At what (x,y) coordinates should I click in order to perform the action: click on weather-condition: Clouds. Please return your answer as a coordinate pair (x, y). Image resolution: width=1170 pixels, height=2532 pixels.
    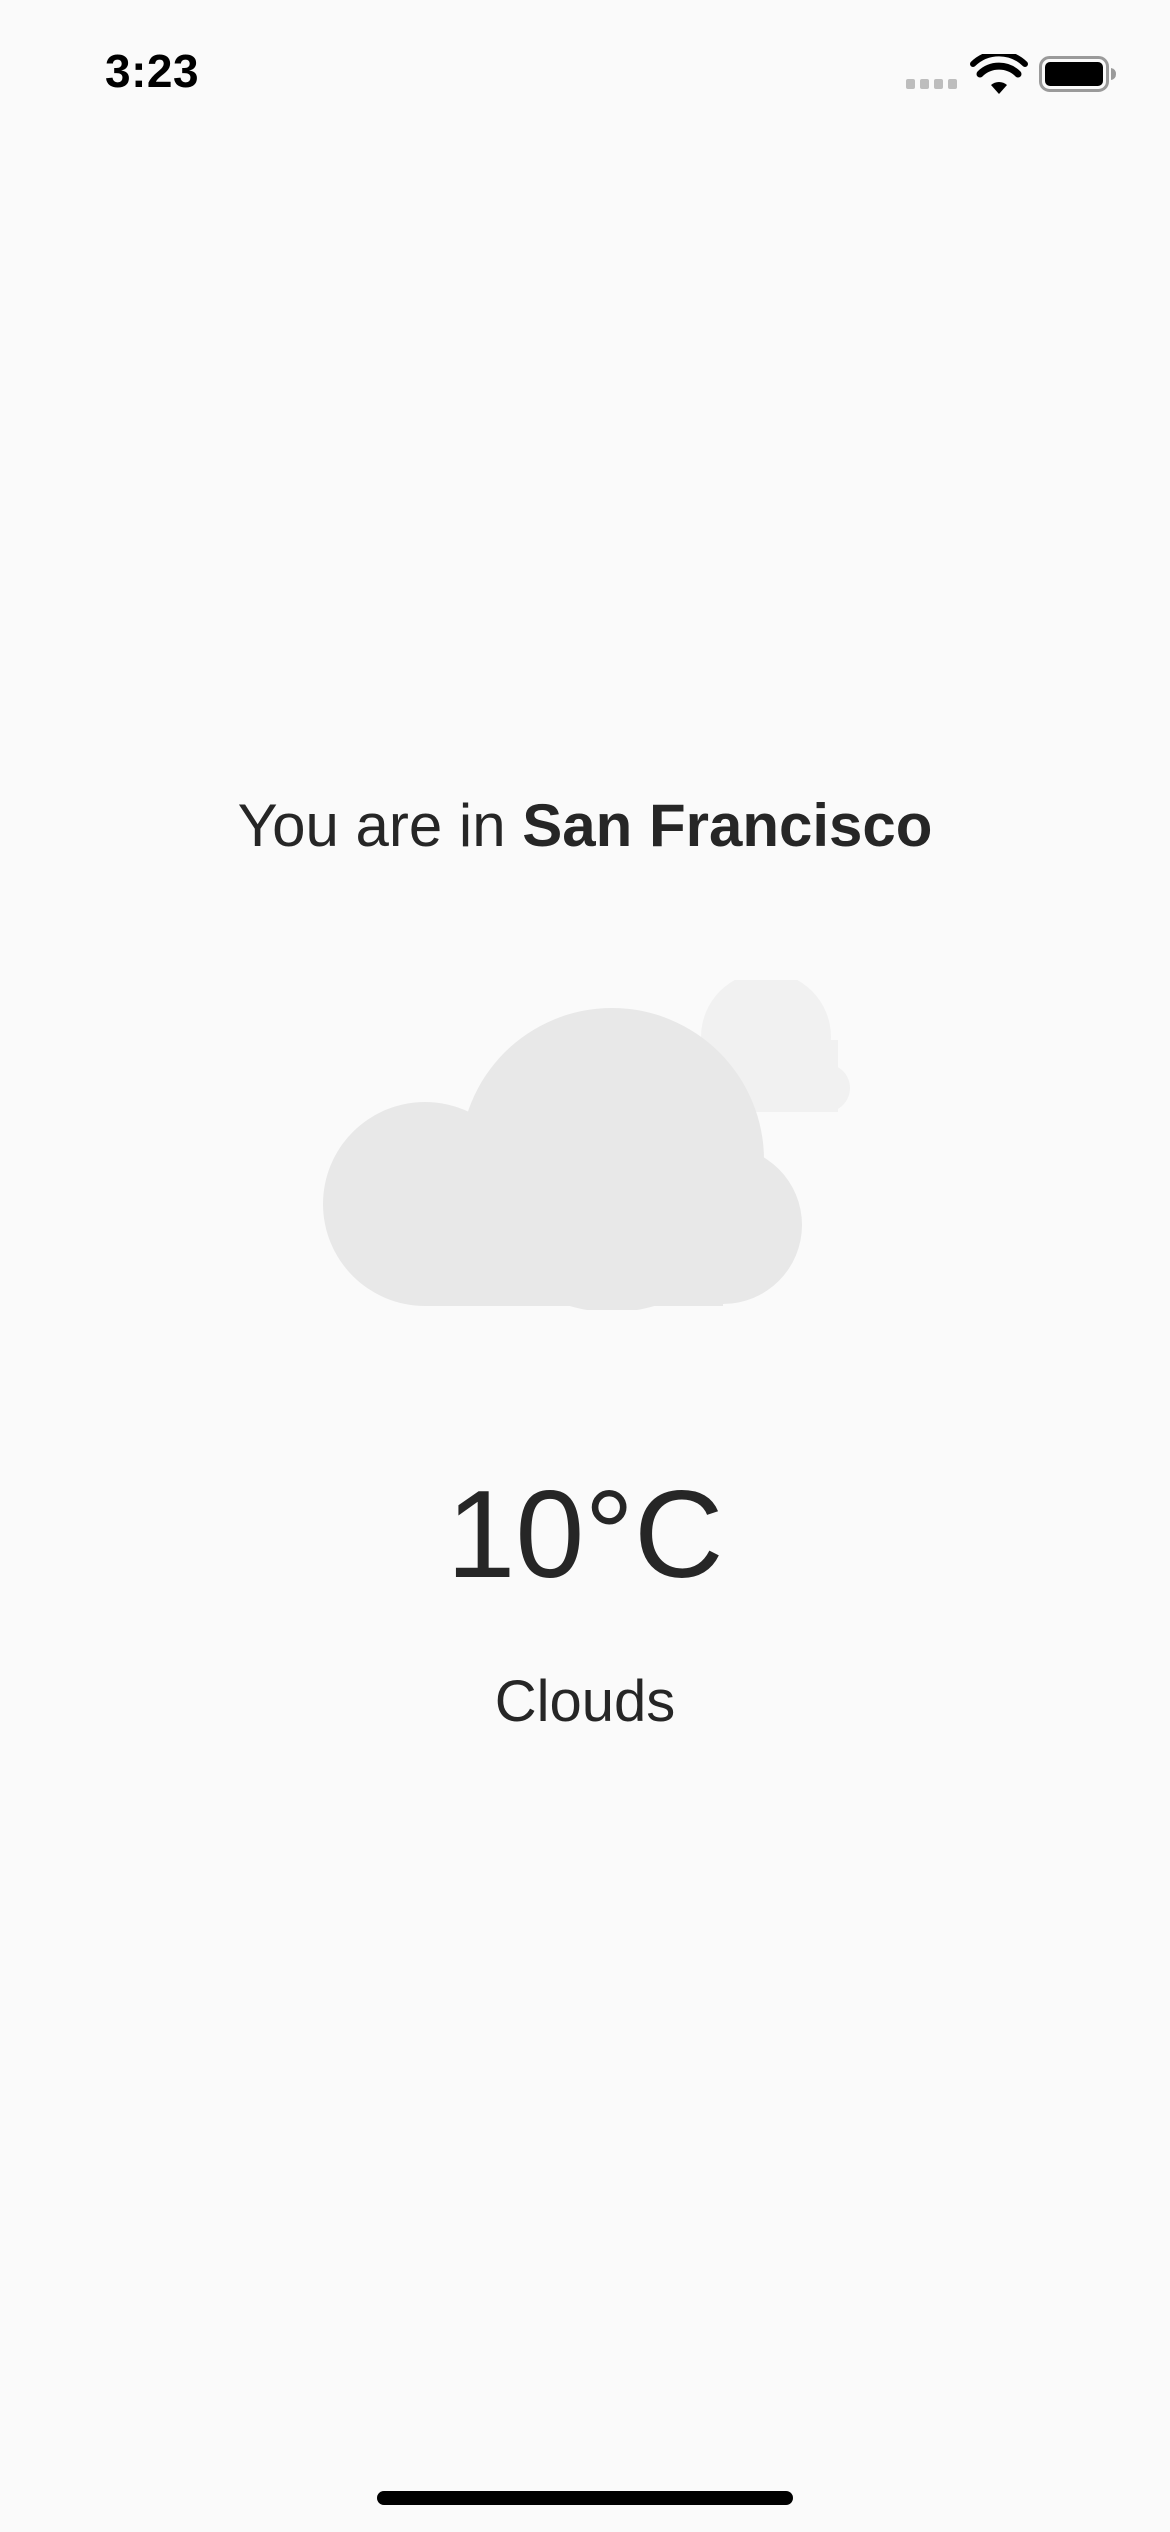
    Looking at the image, I should click on (585, 1701).